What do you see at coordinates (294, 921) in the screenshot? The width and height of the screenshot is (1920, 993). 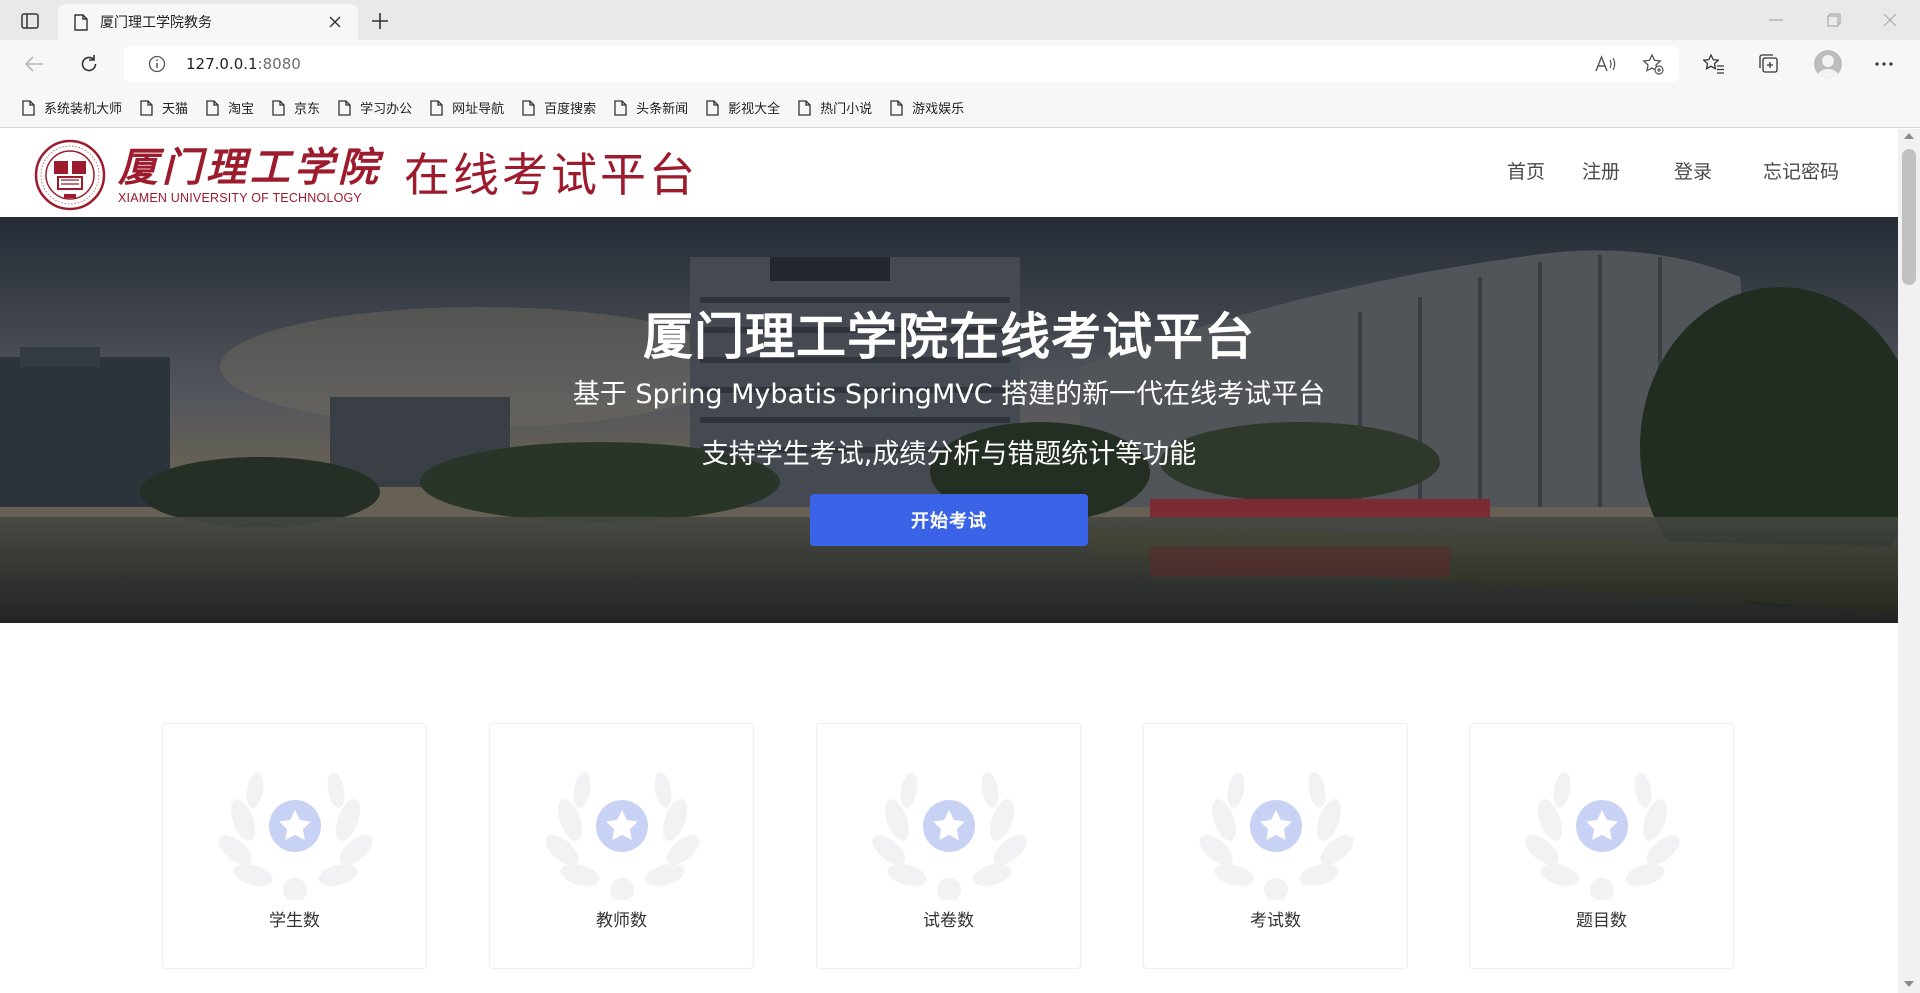 I see `stat-label: 学生数` at bounding box center [294, 921].